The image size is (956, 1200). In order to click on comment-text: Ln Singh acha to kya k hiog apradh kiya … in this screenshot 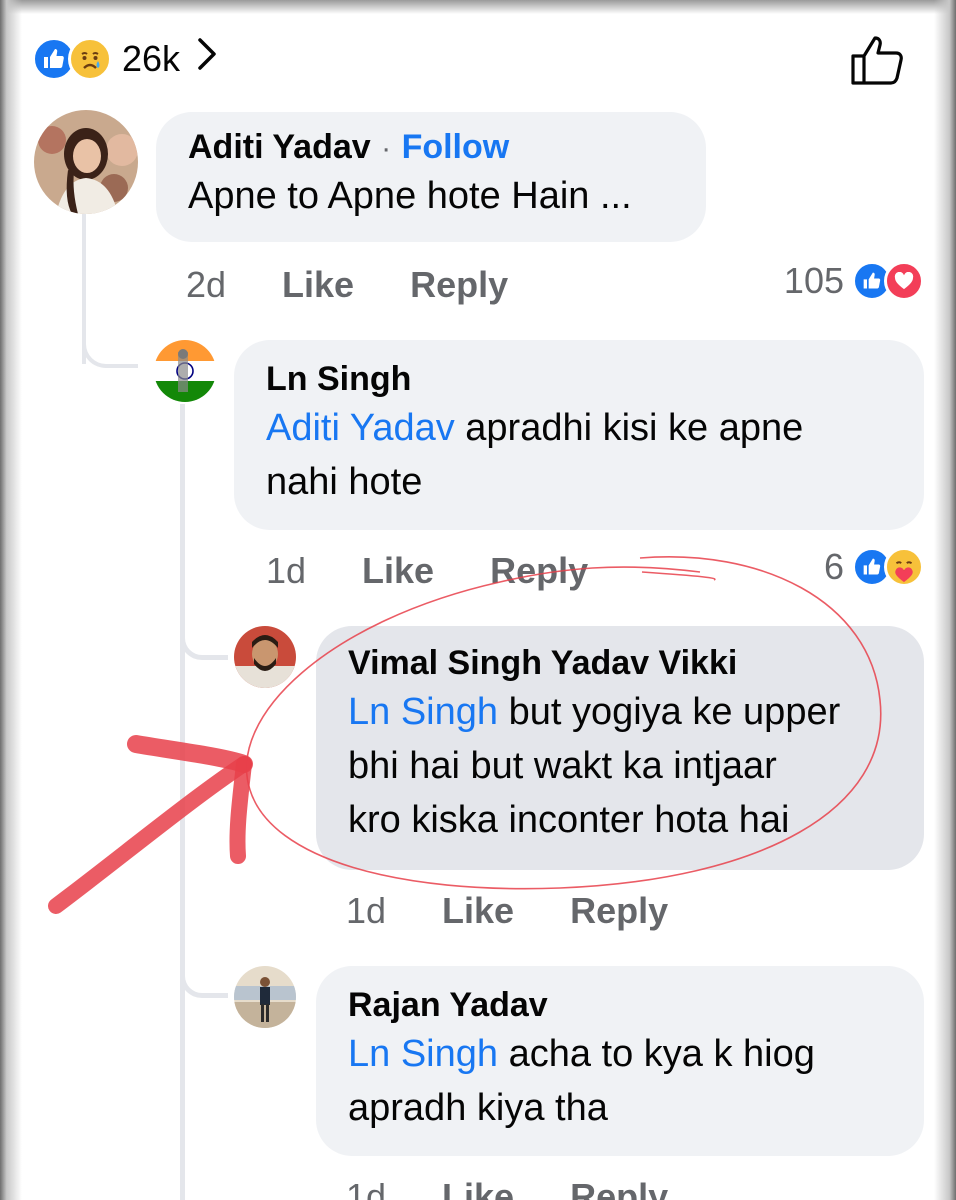, I will do `click(620, 1081)`.